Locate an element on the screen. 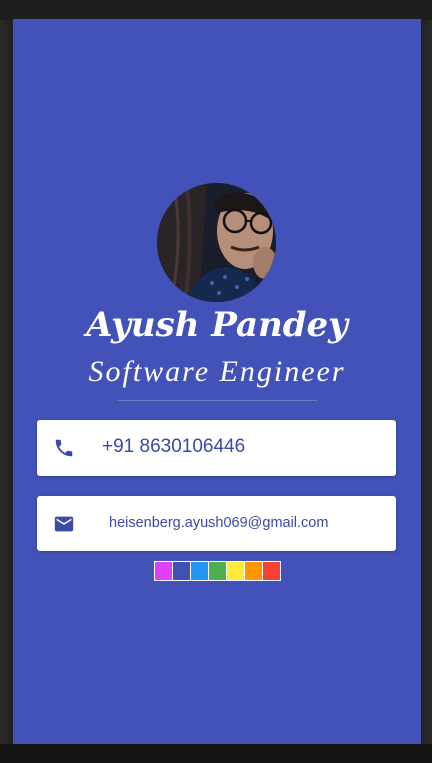  divider is located at coordinates (217, 400).